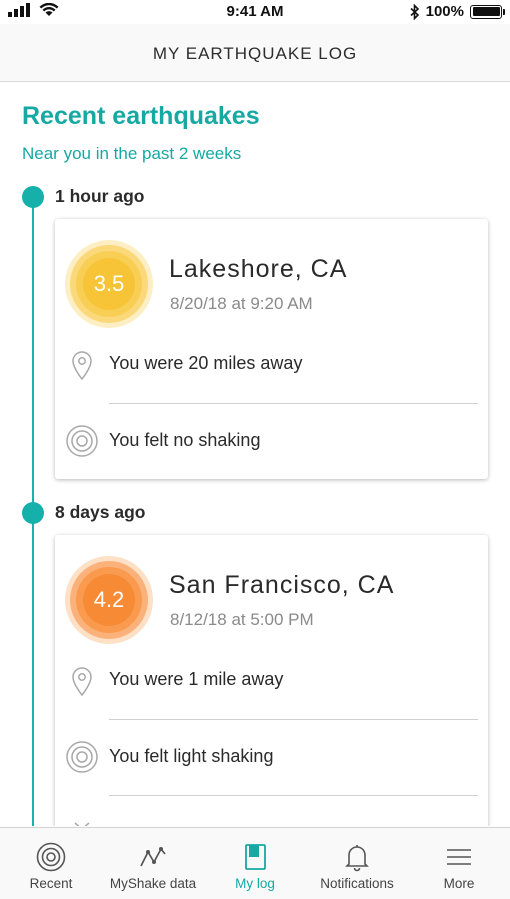  I want to click on magnitude-value: 4.2, so click(109, 600).